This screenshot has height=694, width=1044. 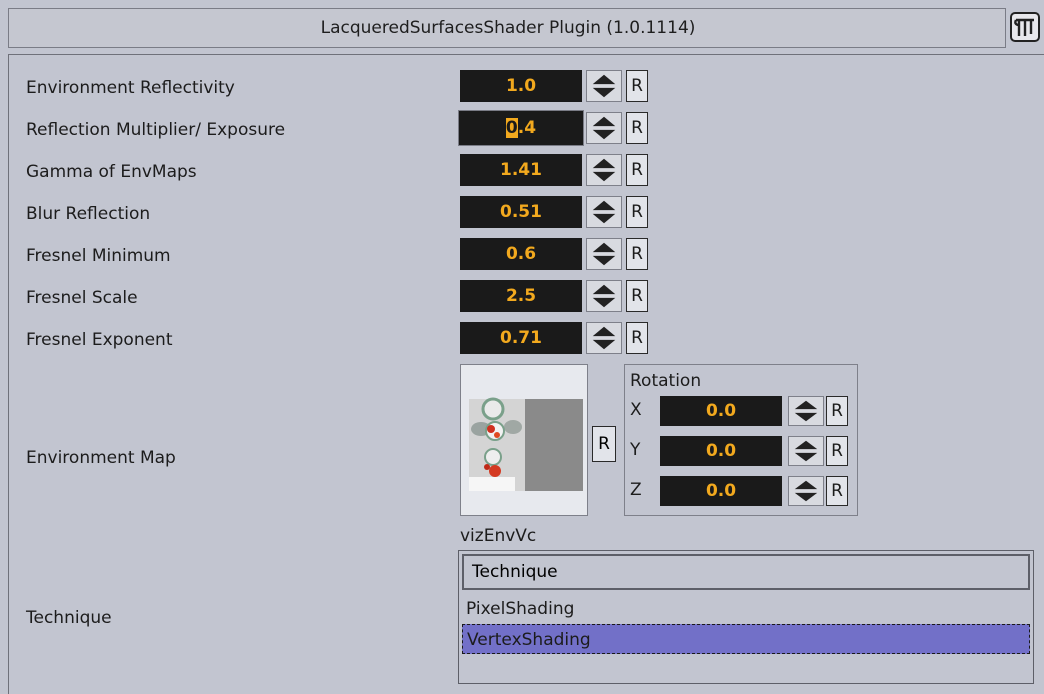 I want to click on technique-list-header: Technique, so click(x=746, y=572).